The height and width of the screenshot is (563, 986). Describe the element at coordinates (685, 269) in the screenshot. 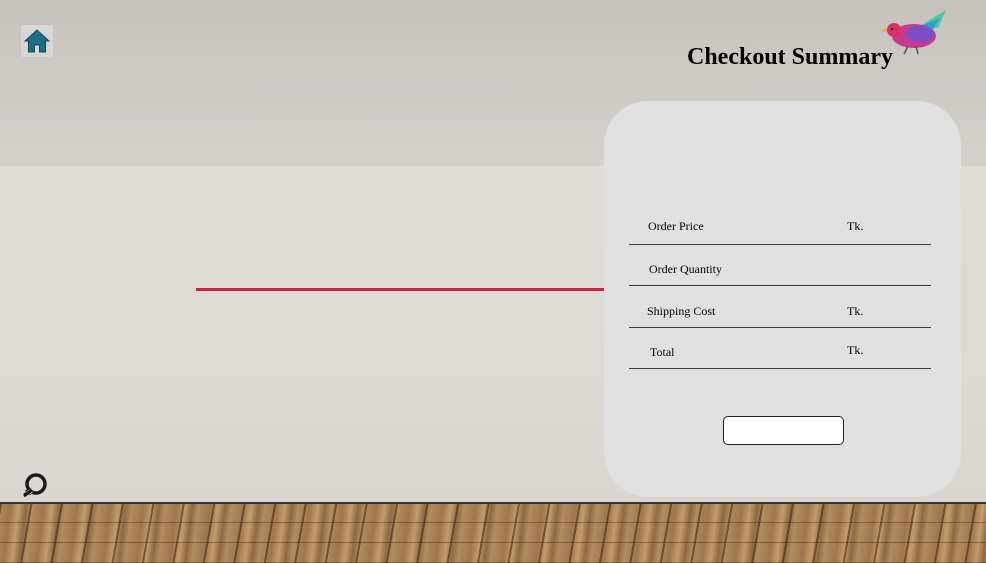

I see `order-quantity-label: Order Quantity` at that location.